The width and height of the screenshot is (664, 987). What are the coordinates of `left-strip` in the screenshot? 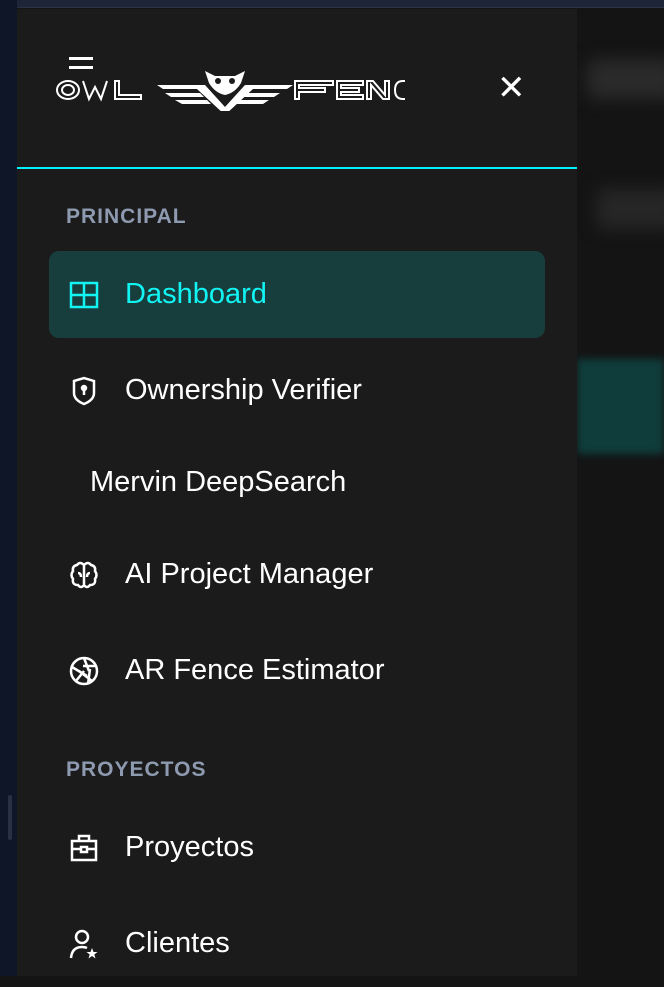 It's located at (8, 488).